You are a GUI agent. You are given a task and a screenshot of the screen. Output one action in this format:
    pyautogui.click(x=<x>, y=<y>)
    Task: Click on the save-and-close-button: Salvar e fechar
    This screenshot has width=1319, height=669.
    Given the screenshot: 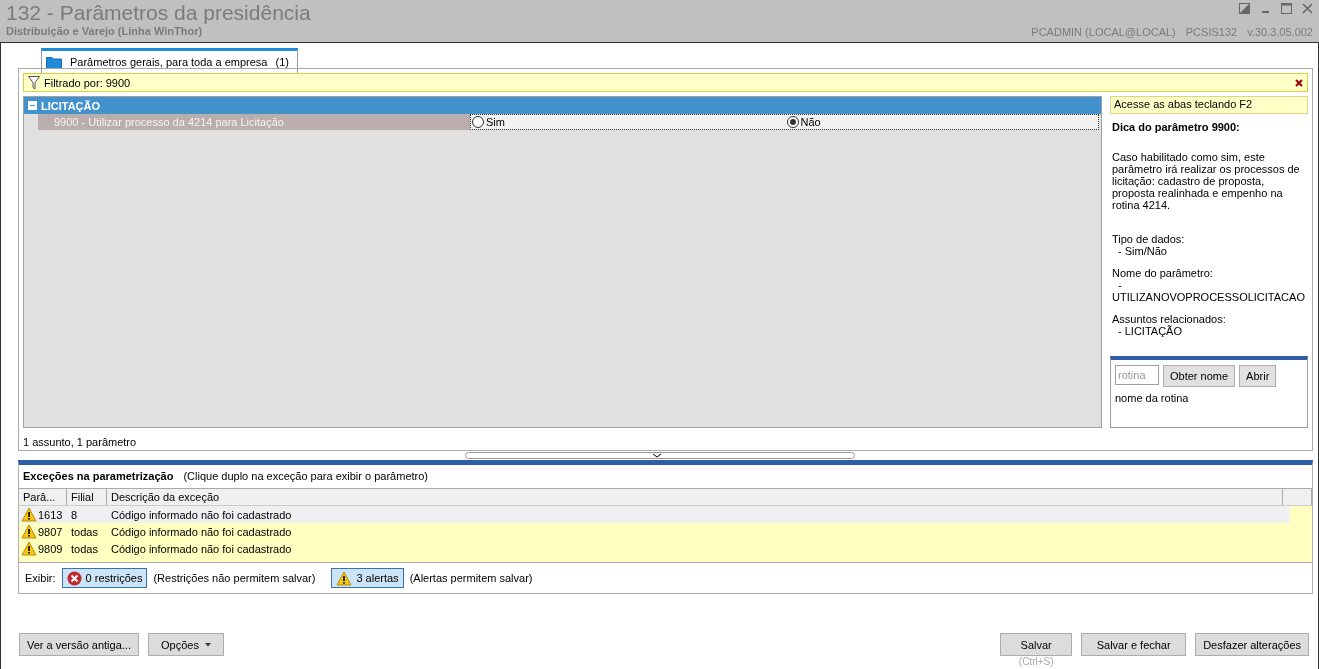 What is the action you would take?
    pyautogui.click(x=1134, y=644)
    